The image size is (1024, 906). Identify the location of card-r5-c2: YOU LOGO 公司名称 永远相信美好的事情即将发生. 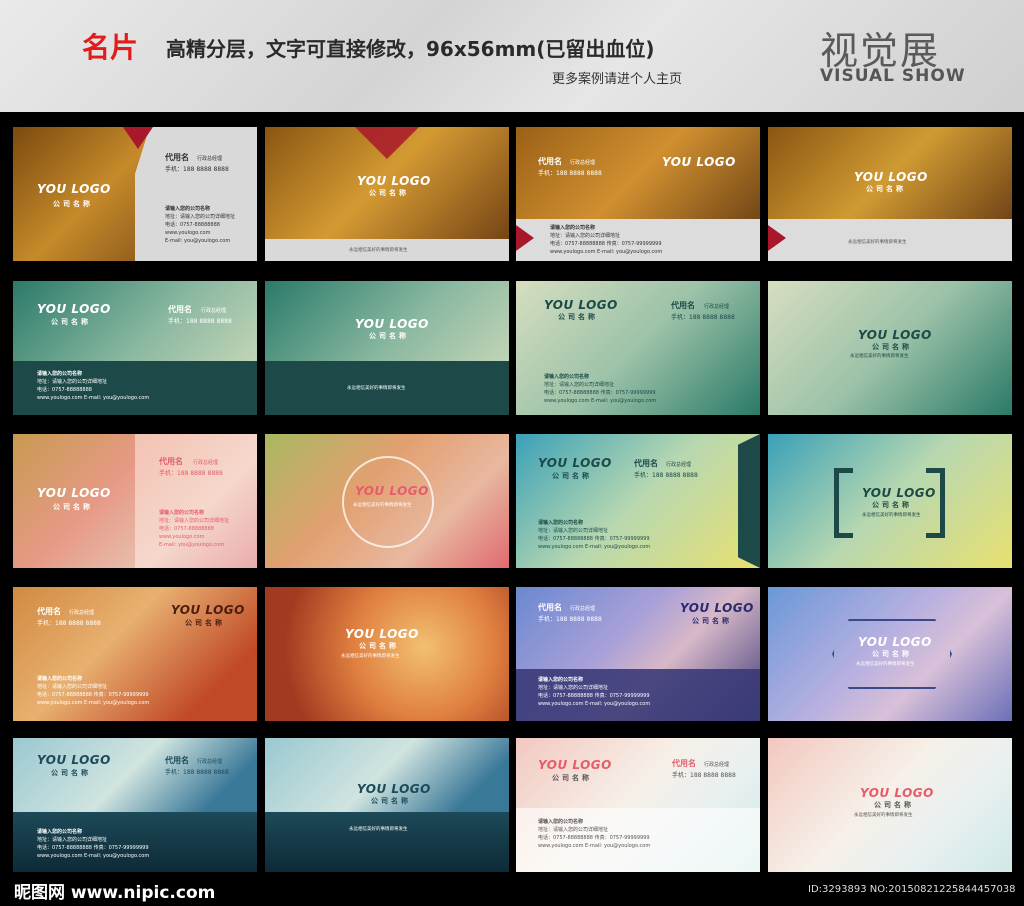
(387, 805).